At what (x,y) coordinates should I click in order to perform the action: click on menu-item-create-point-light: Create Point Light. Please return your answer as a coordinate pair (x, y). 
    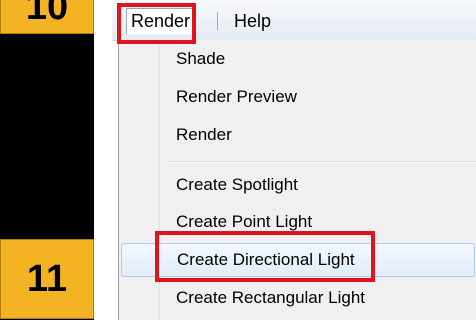
    Looking at the image, I should click on (297, 222).